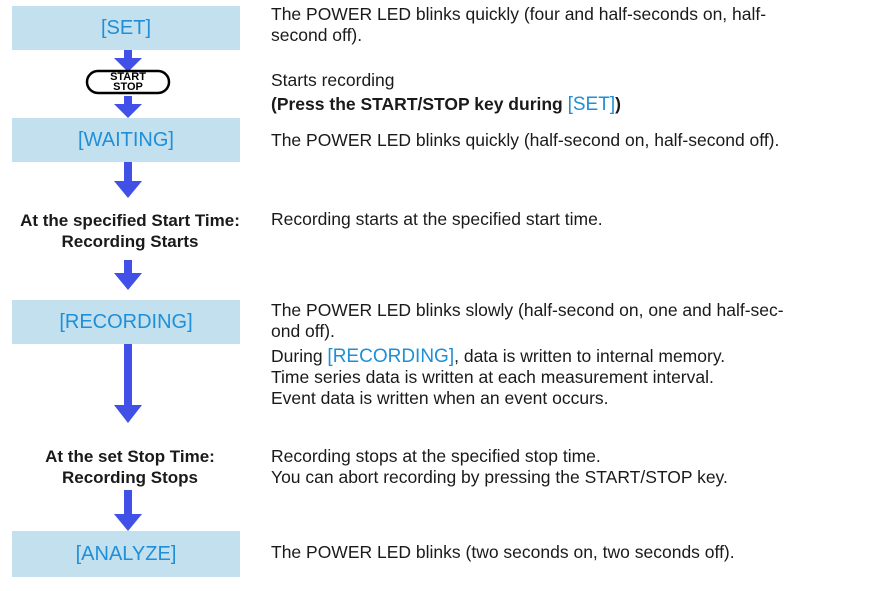  Describe the element at coordinates (128, 510) in the screenshot. I see `arrow-stop-to-analyze` at that location.